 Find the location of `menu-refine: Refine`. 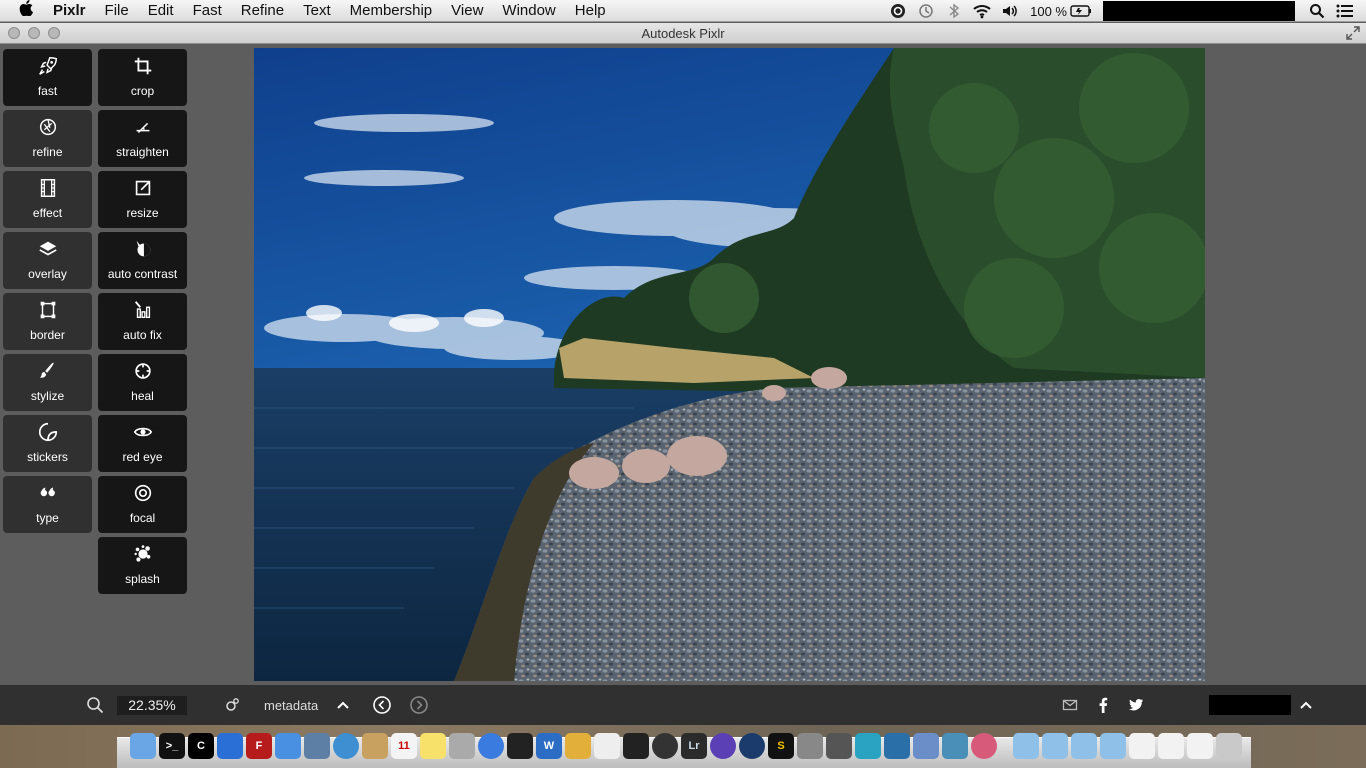

menu-refine: Refine is located at coordinates (262, 10).